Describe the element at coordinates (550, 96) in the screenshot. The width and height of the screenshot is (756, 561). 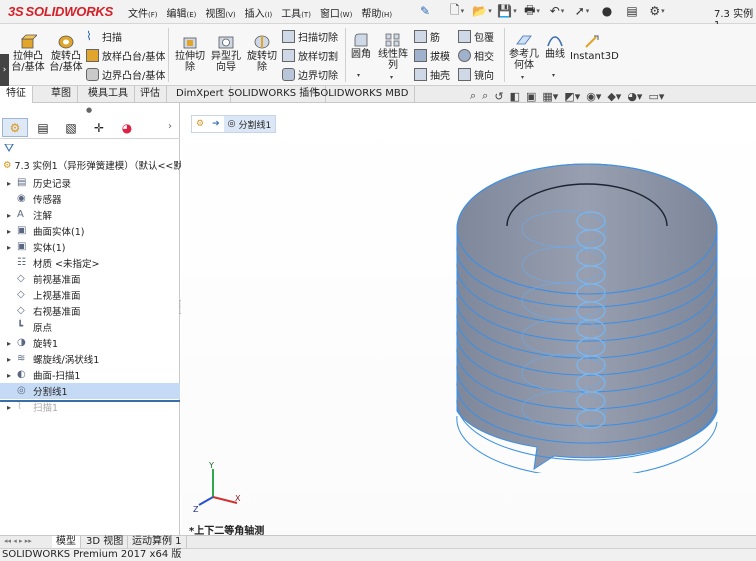
I see `view-orientation-icon: ▦▾` at that location.